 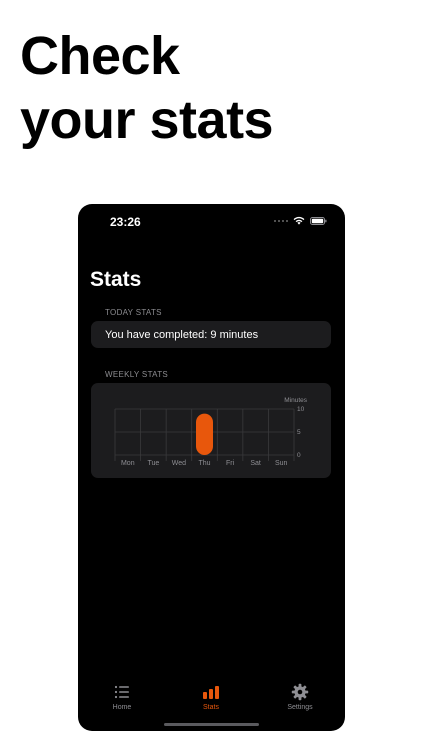 What do you see at coordinates (299, 432) in the screenshot?
I see `chart-y-tick-label-1: 5` at bounding box center [299, 432].